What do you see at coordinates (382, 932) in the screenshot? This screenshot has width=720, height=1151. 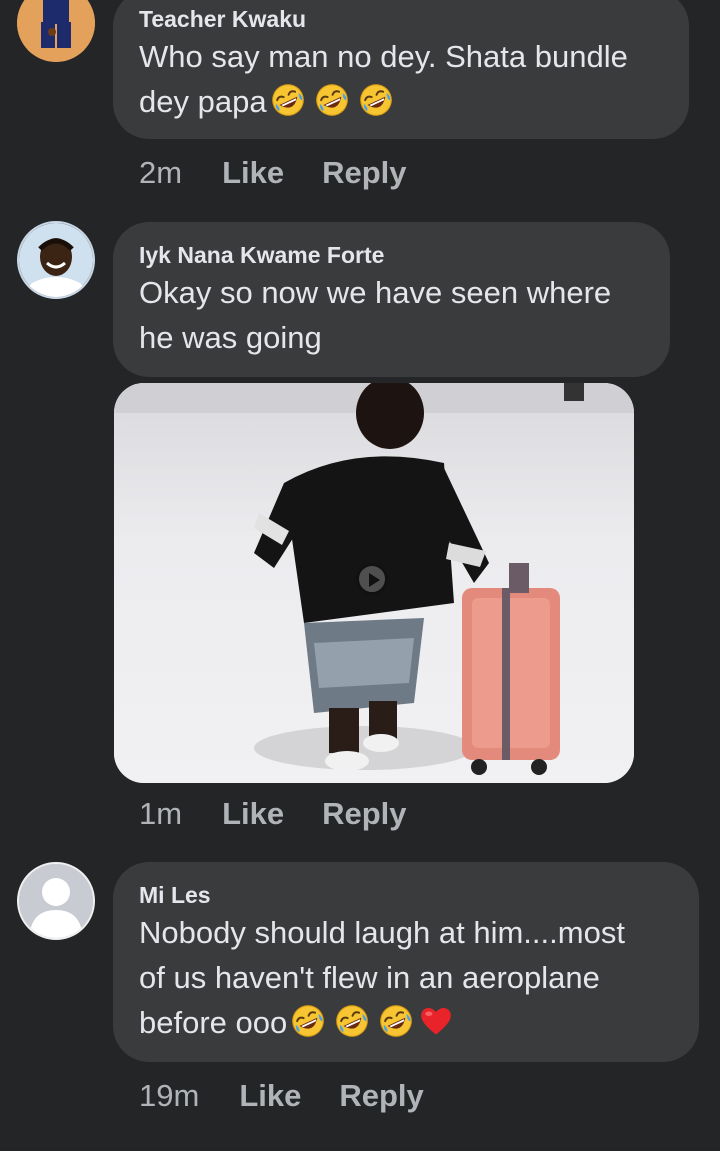 I see `comment-text-line: Nobody should laugh at him....most` at bounding box center [382, 932].